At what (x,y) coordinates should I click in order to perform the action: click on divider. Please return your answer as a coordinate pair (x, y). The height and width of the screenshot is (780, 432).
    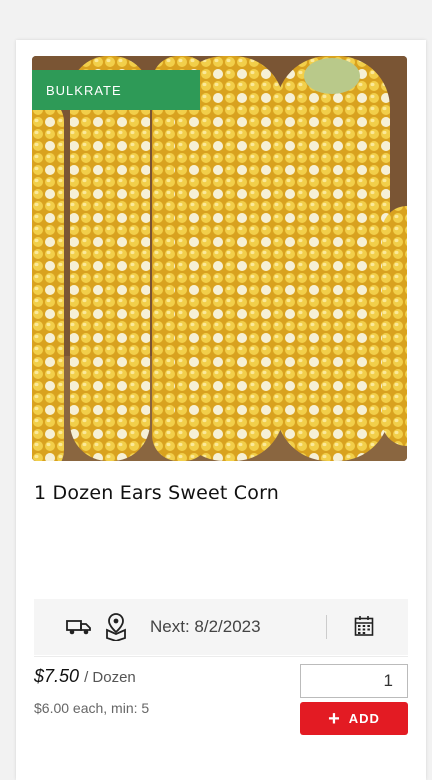
    Looking at the image, I should click on (326, 627).